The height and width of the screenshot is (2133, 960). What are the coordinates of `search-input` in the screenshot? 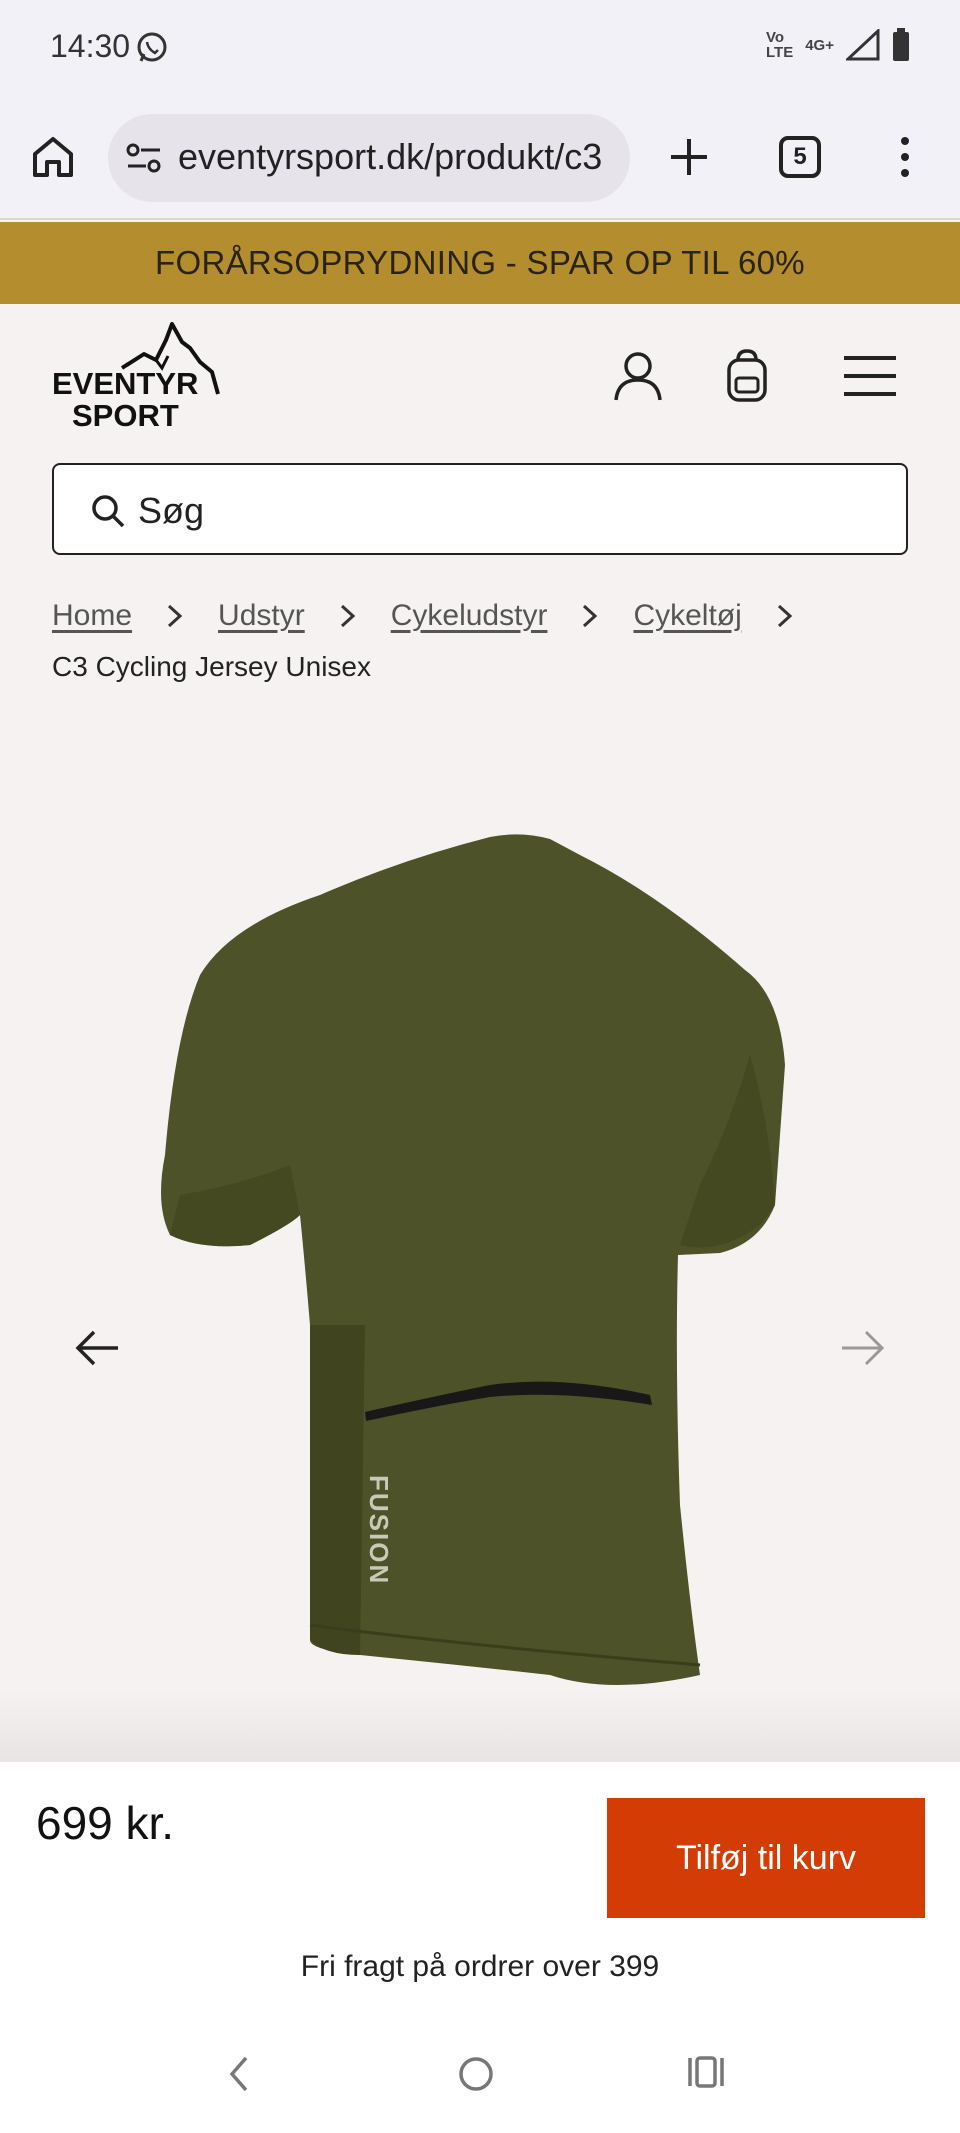 It's located at (498, 511).